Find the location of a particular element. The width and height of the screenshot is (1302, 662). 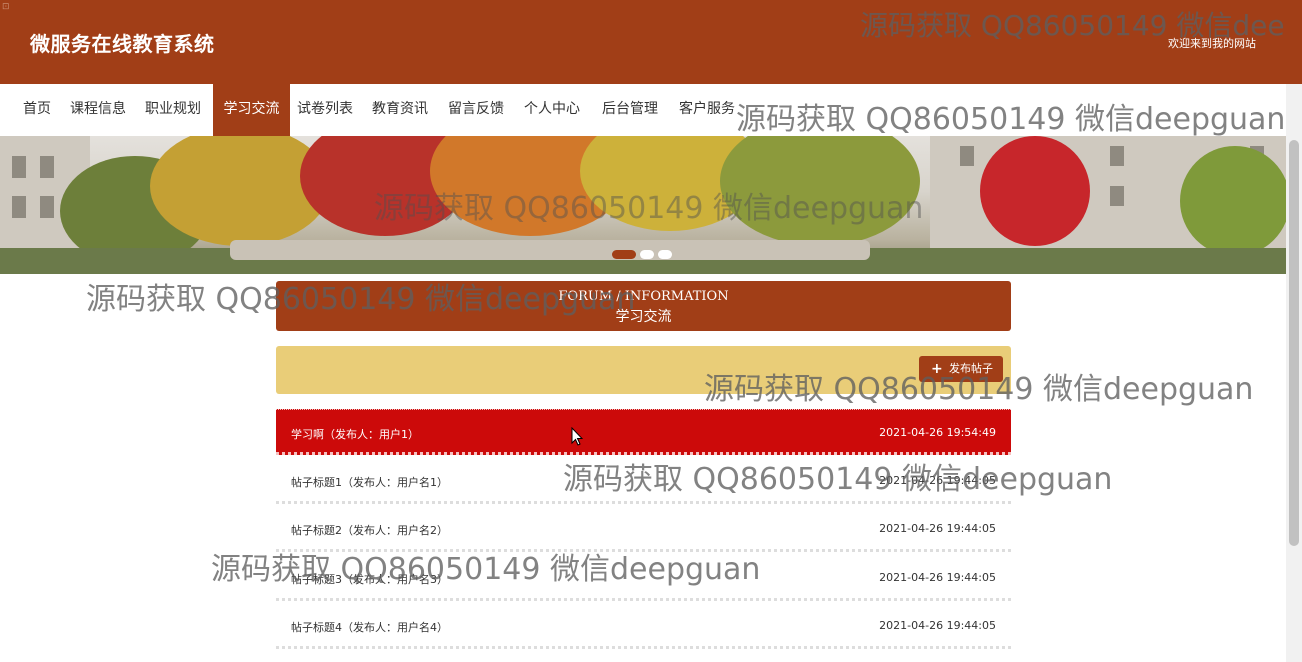

post-title: 帖子标题2（发布人：用户名2） is located at coordinates (369, 530).